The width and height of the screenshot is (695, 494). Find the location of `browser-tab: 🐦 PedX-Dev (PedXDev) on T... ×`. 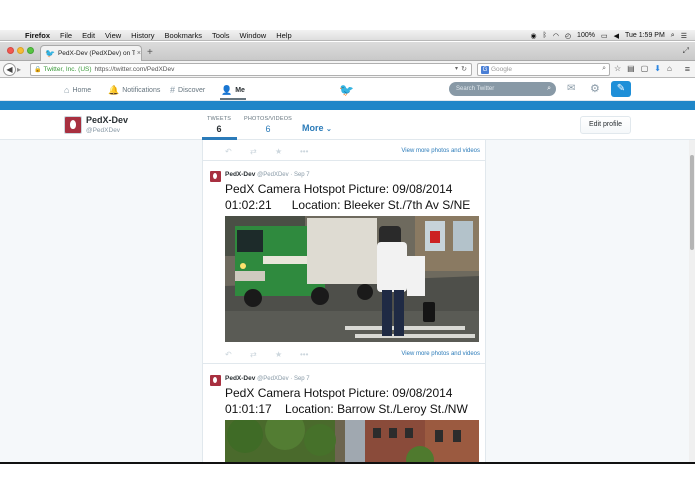

browser-tab: 🐦 PedX-Dev (PedXDev) on T... × is located at coordinates (91, 53).